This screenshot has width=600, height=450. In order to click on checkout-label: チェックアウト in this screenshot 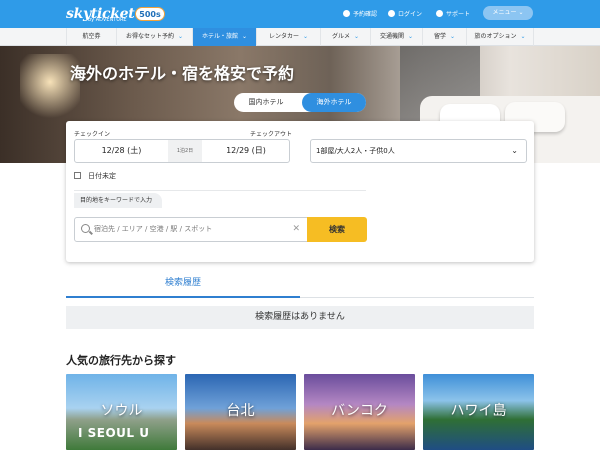, I will do `click(271, 134)`.